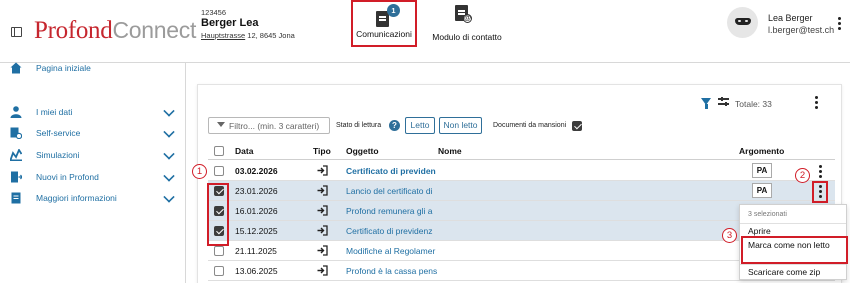 The width and height of the screenshot is (850, 283). I want to click on at-icon: @, so click(467, 18).